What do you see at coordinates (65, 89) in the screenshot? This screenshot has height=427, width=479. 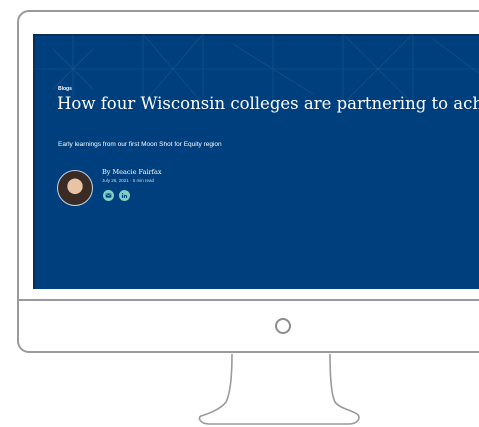 I see `article-category: Blogs` at bounding box center [65, 89].